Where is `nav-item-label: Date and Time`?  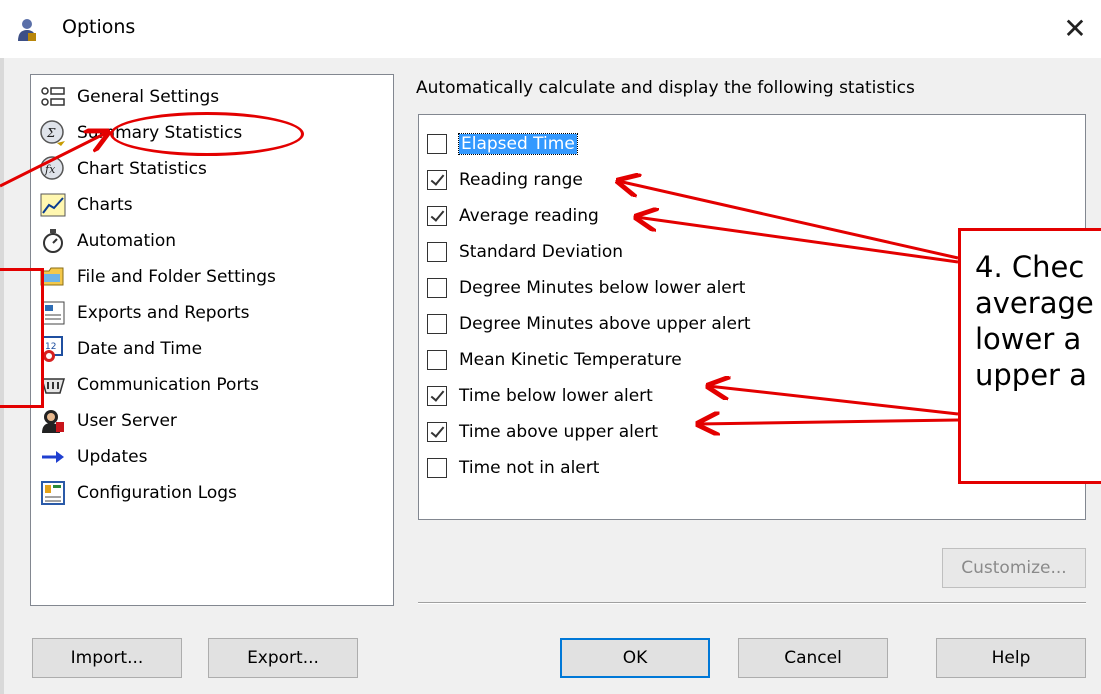 nav-item-label: Date and Time is located at coordinates (140, 349).